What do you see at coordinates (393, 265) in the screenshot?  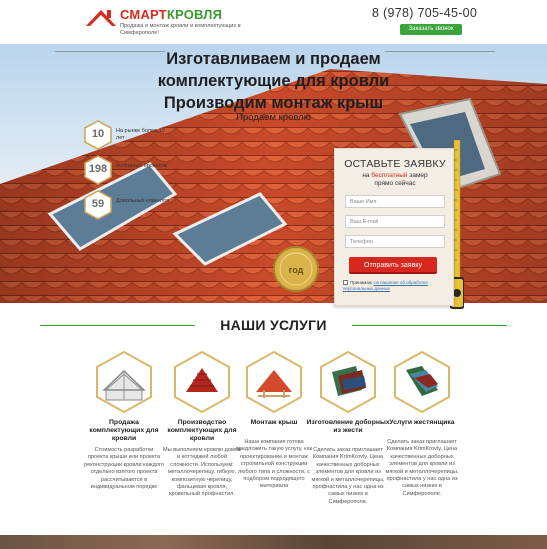 I see `submit-request-button: Отправить заявку` at bounding box center [393, 265].